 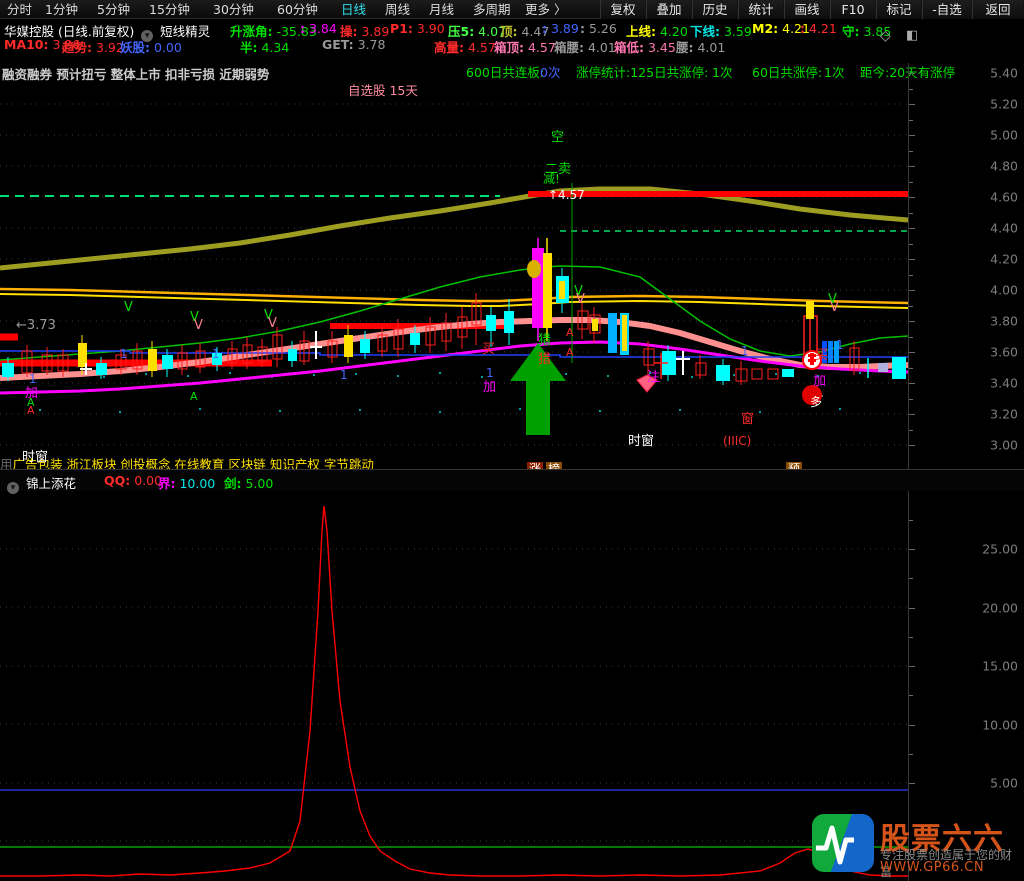 What do you see at coordinates (745, 351) in the screenshot?
I see `chart-annotation-20: 1` at bounding box center [745, 351].